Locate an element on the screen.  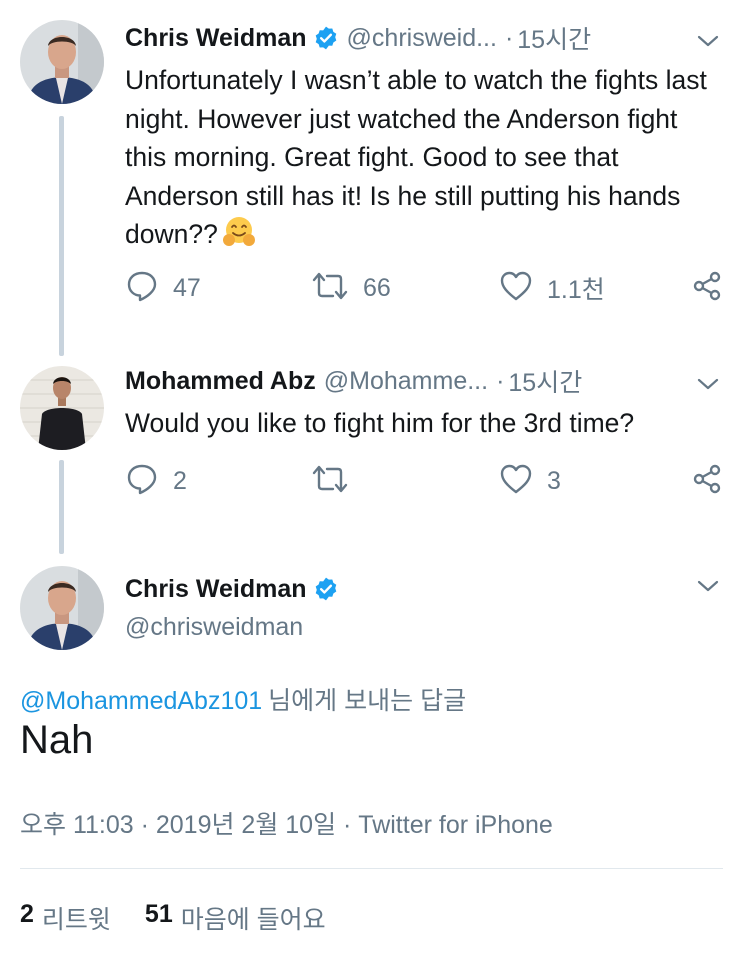
likes-stat: 51 마음에 들어요 is located at coordinates (235, 918).